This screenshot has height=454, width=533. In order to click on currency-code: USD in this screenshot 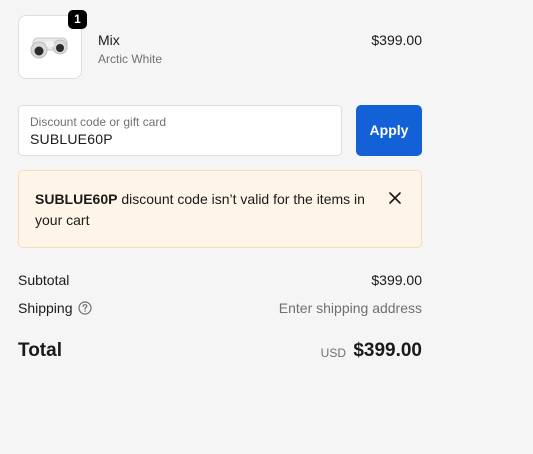, I will do `click(333, 353)`.